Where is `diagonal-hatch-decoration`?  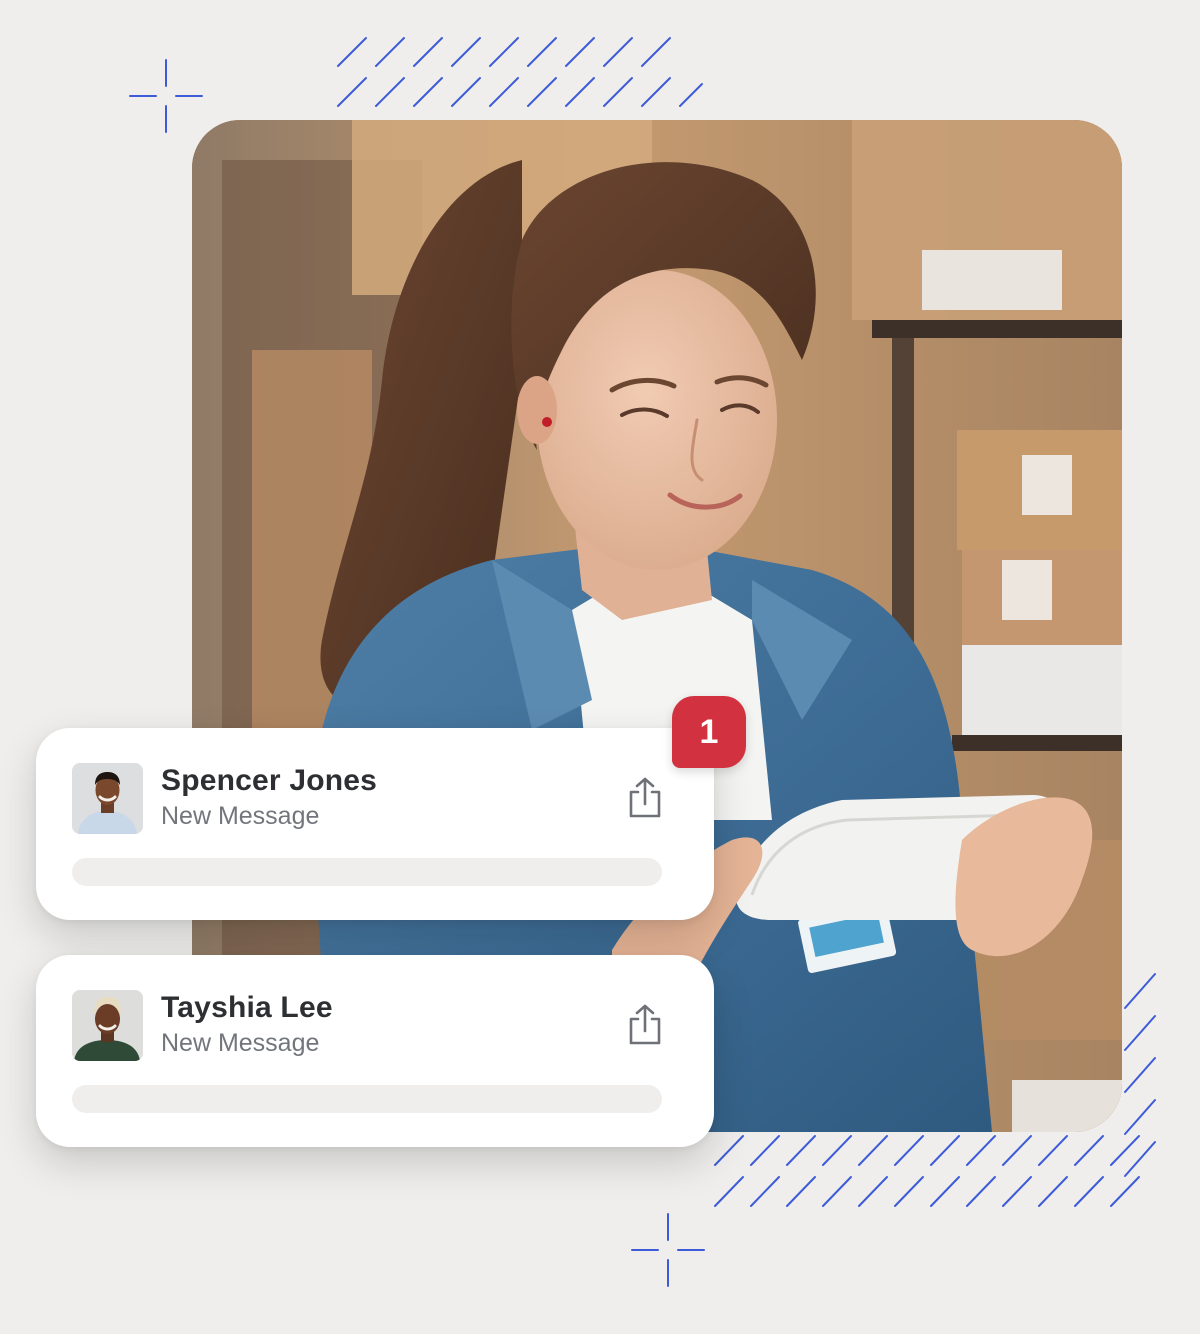
diagonal-hatch-decoration is located at coordinates (520, 72).